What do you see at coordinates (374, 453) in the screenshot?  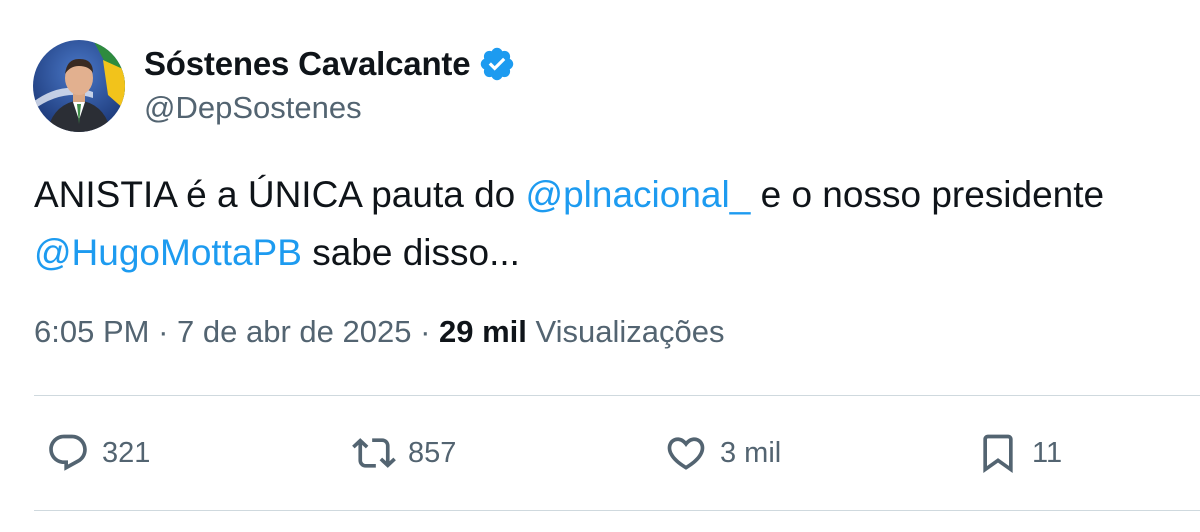 I see `retweet-icon` at bounding box center [374, 453].